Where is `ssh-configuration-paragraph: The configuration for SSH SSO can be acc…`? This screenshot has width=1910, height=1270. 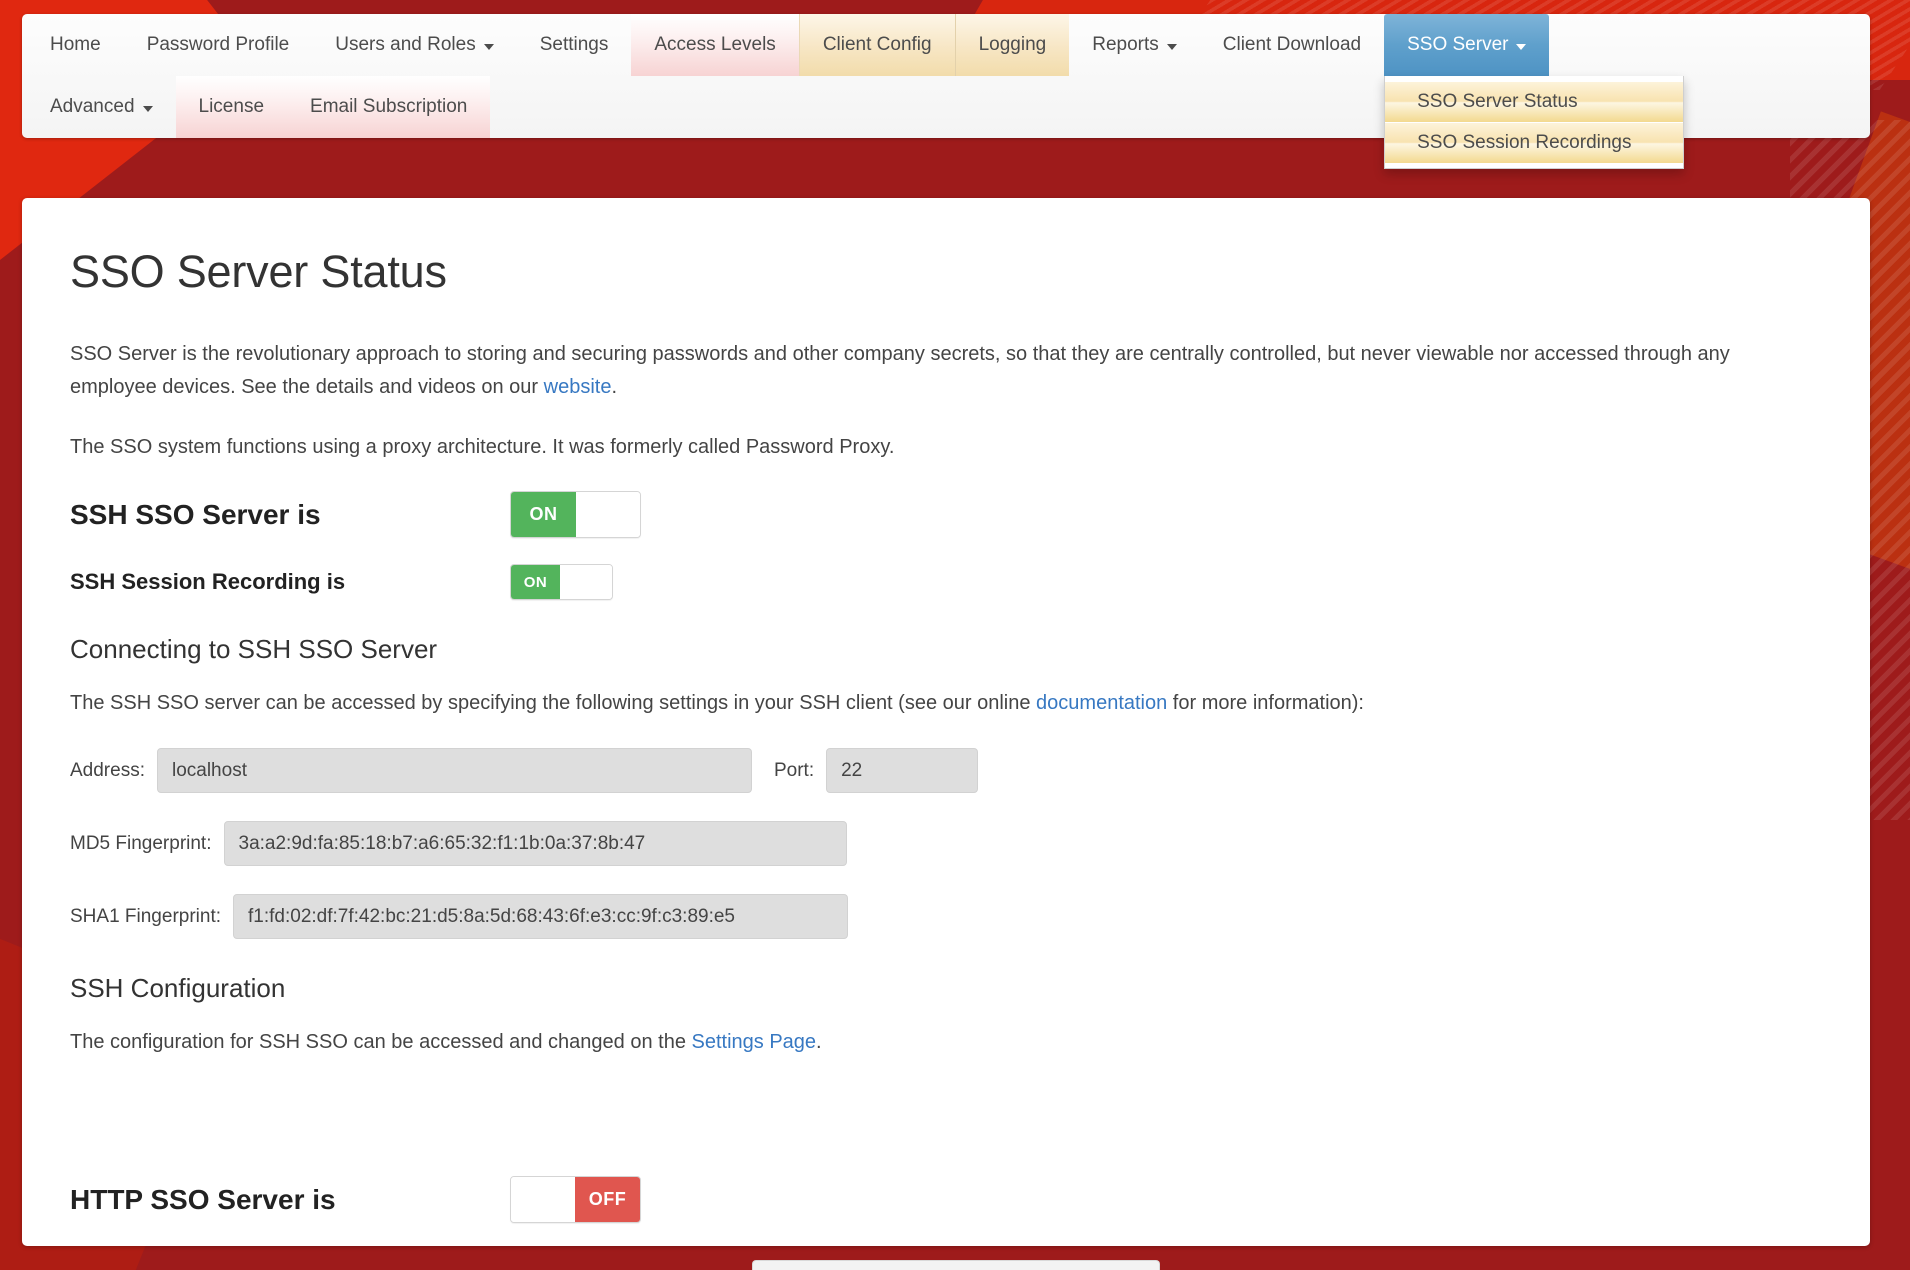 ssh-configuration-paragraph: The configuration for SSH SSO can be acc… is located at coordinates (942, 1042).